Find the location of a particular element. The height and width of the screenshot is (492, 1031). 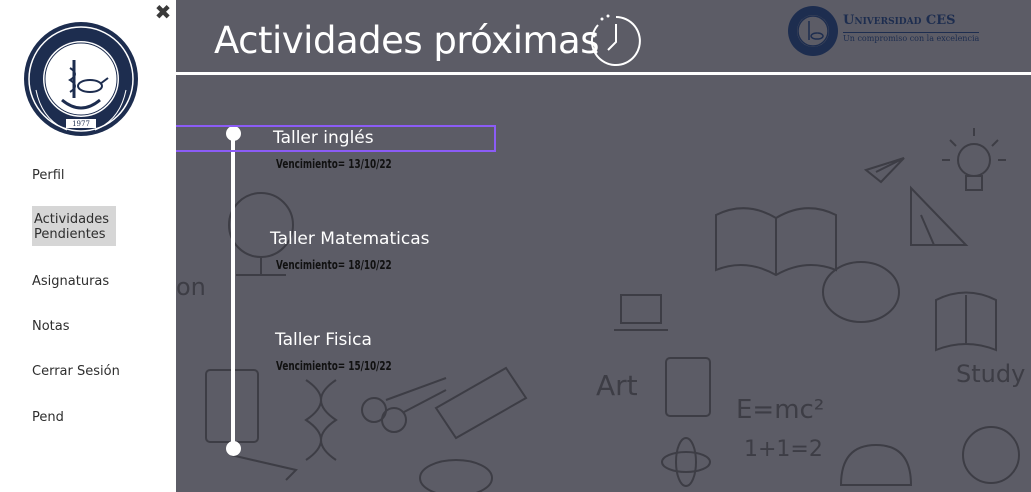

sidebar-item-pend: Pend is located at coordinates (48, 417).